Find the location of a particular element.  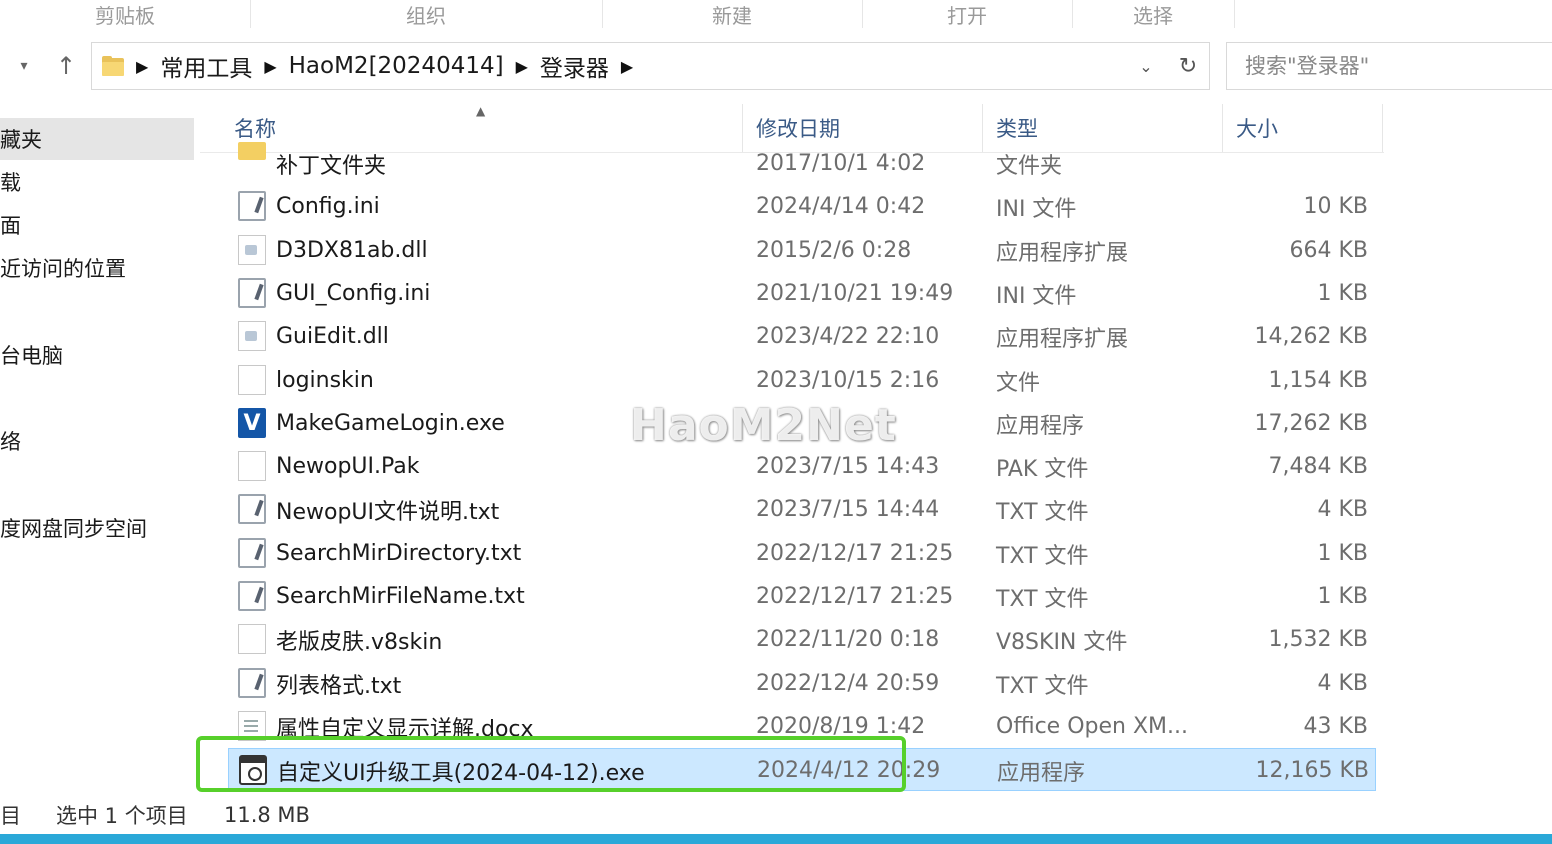

file-name: SearchMirDirectory.txt is located at coordinates (399, 553).